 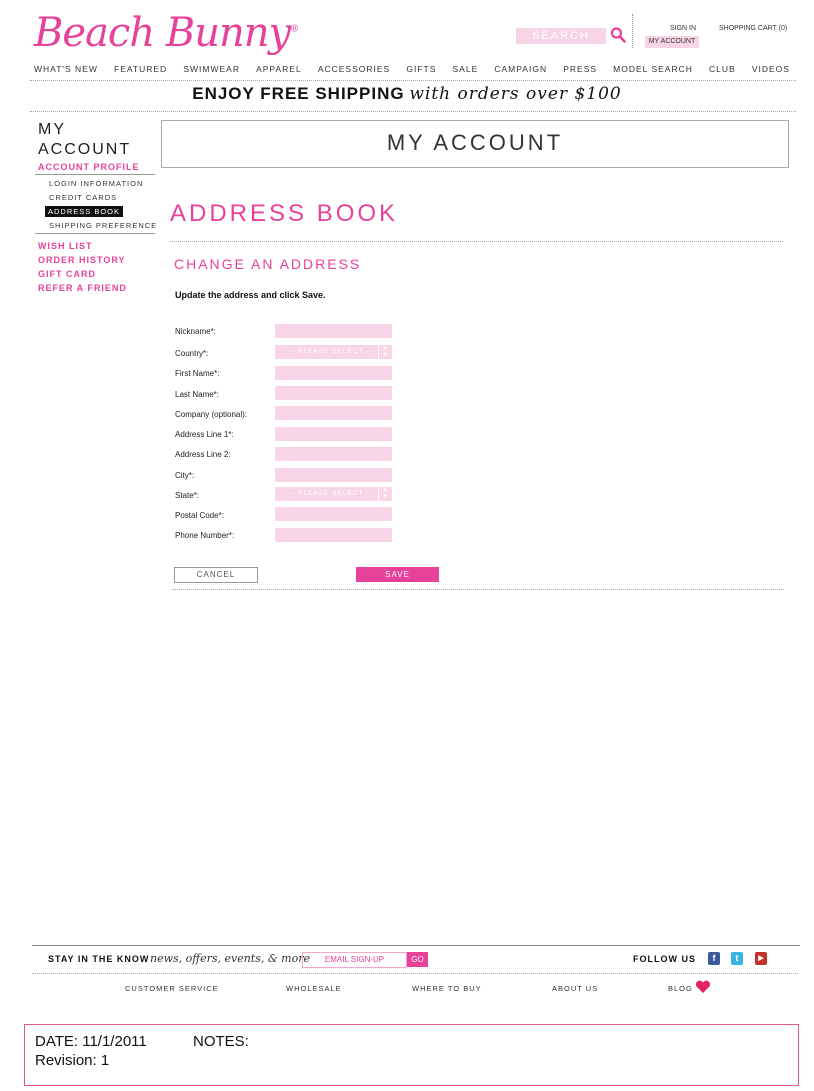 What do you see at coordinates (417, 959) in the screenshot?
I see `go-button: GO` at bounding box center [417, 959].